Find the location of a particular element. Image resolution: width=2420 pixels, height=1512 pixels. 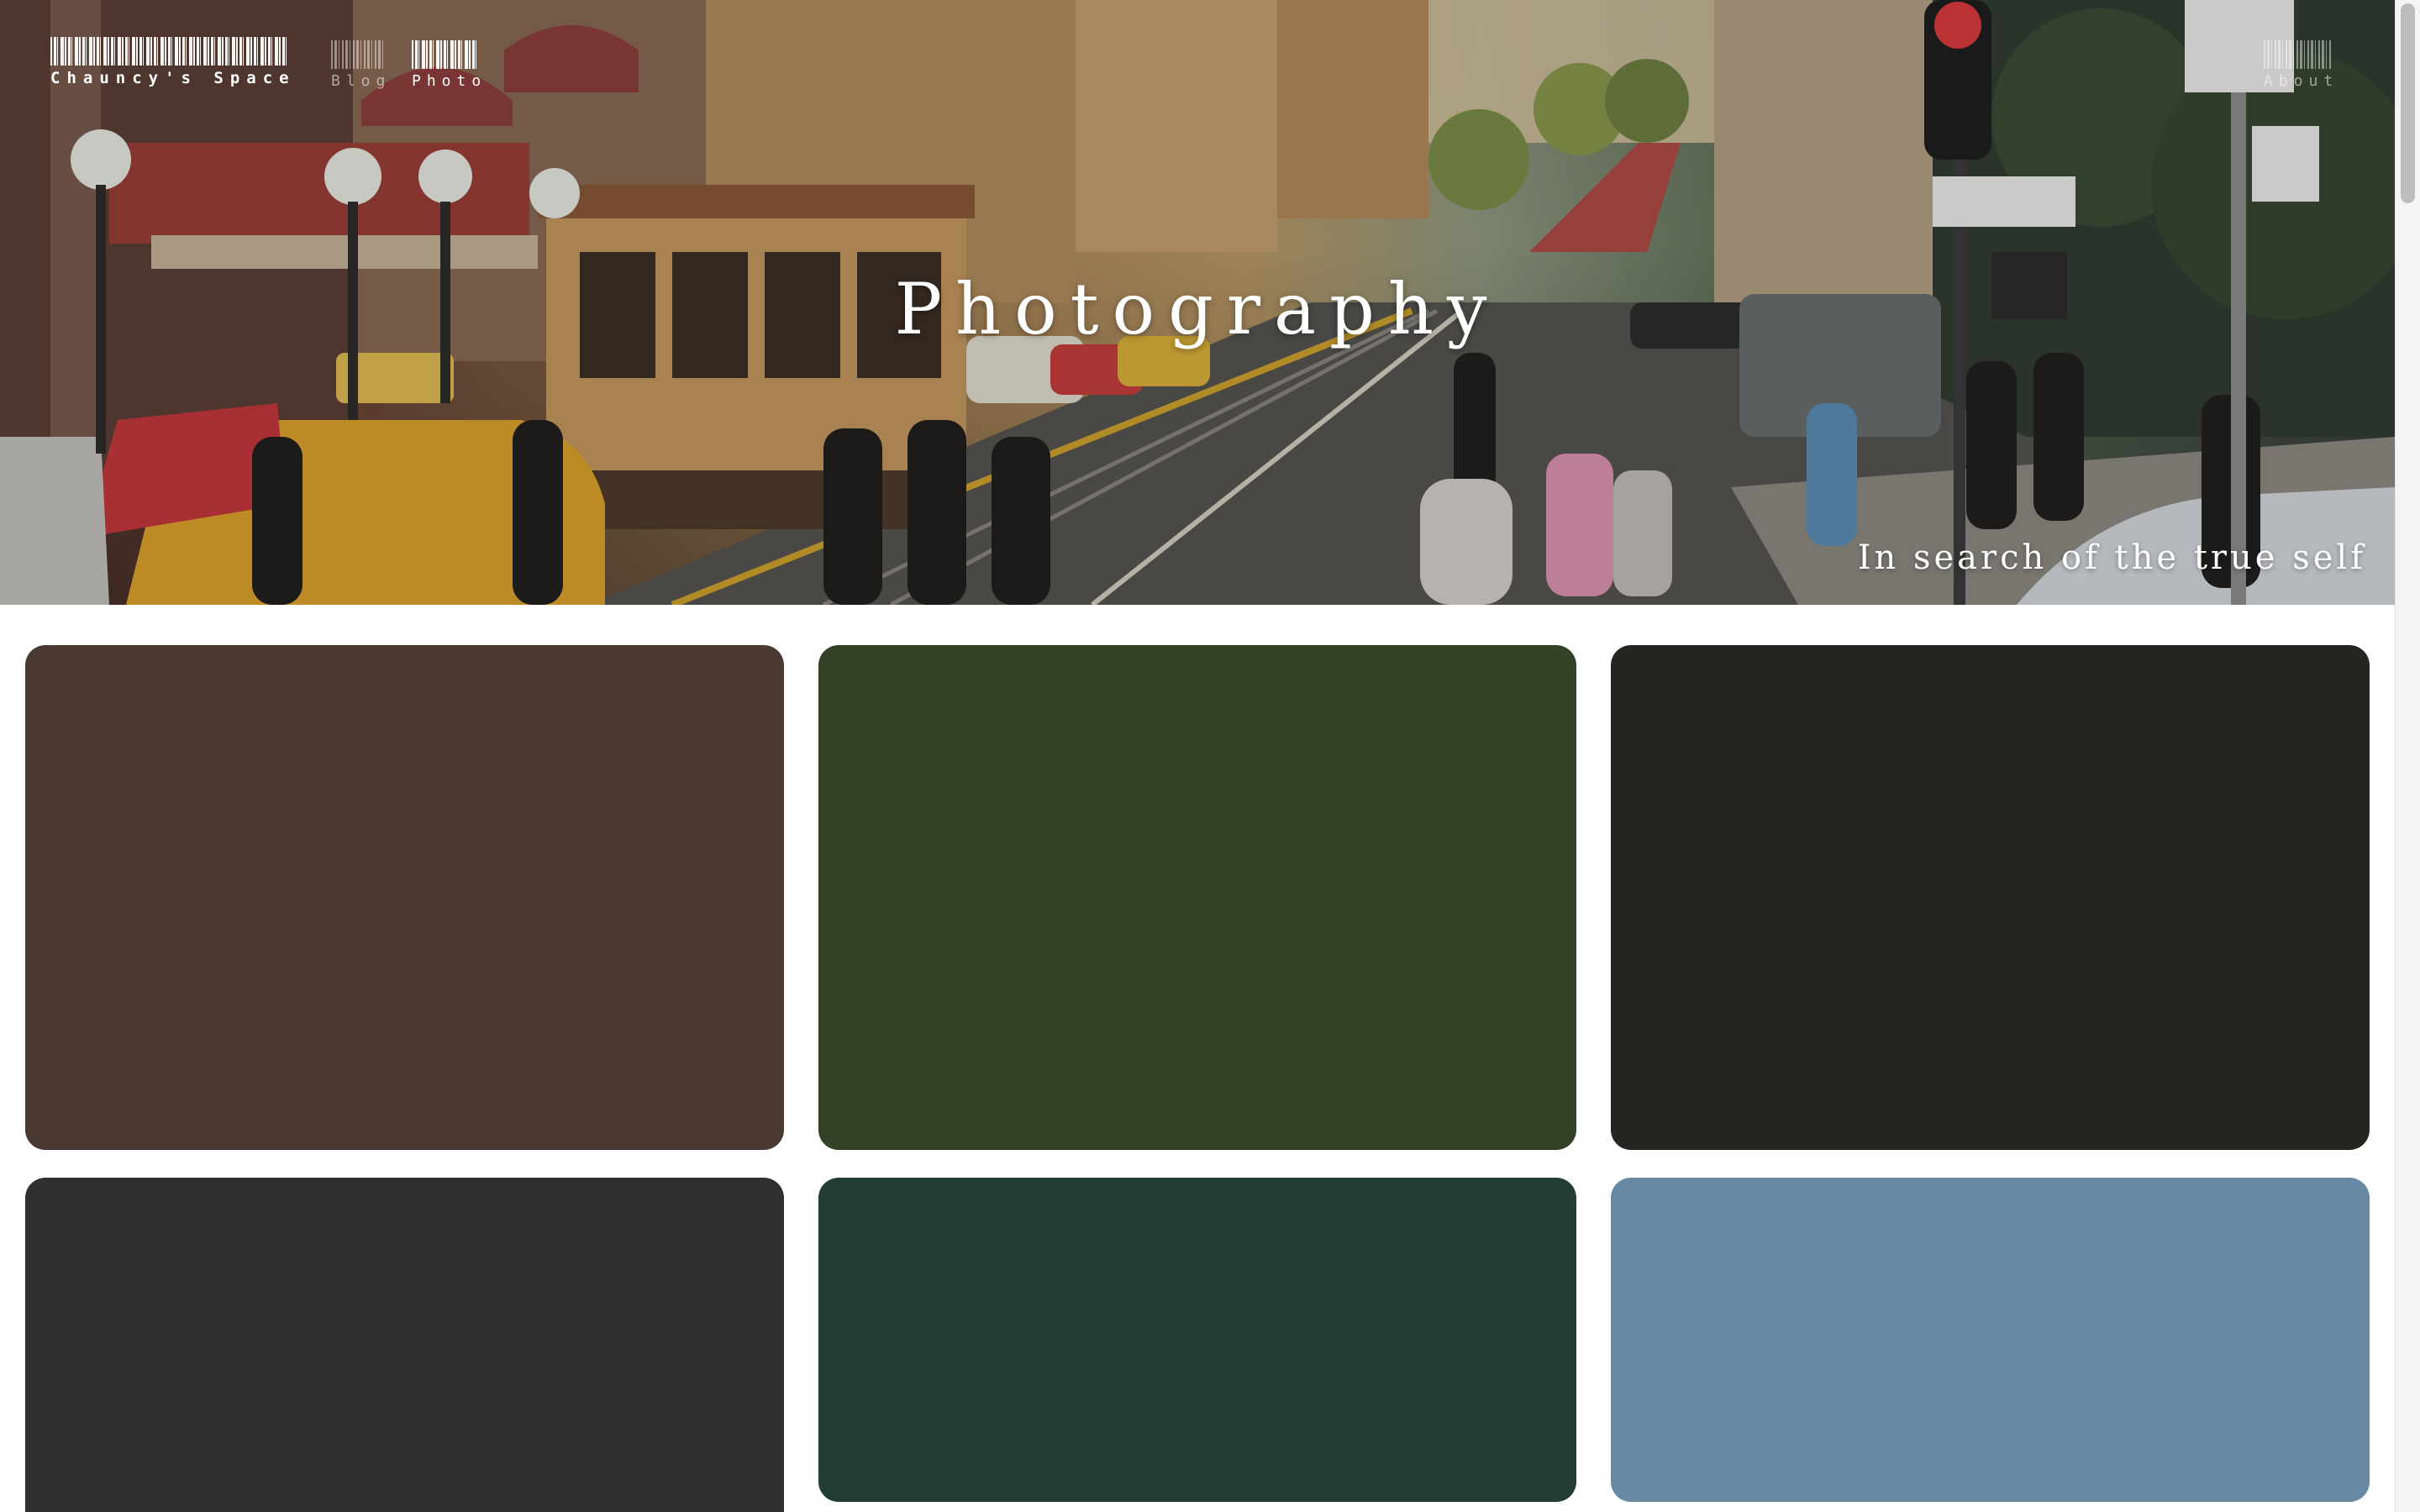

brand-logo-link: Chauncy's Space is located at coordinates (169, 62).